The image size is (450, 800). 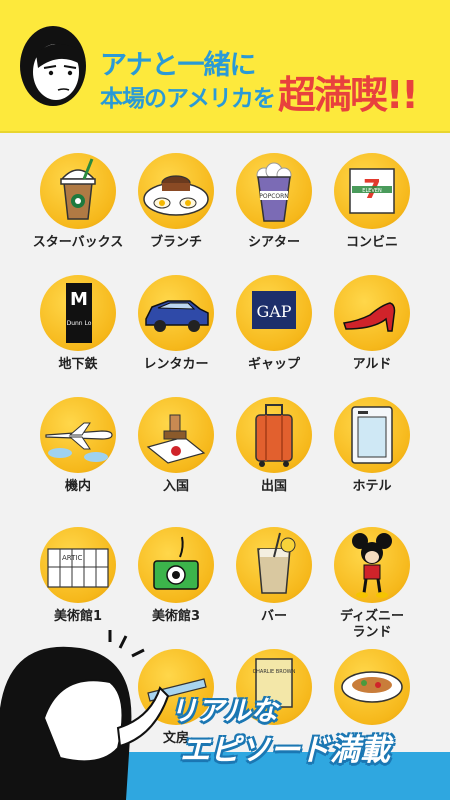 I want to click on airplane-icon, so click(x=79, y=442).